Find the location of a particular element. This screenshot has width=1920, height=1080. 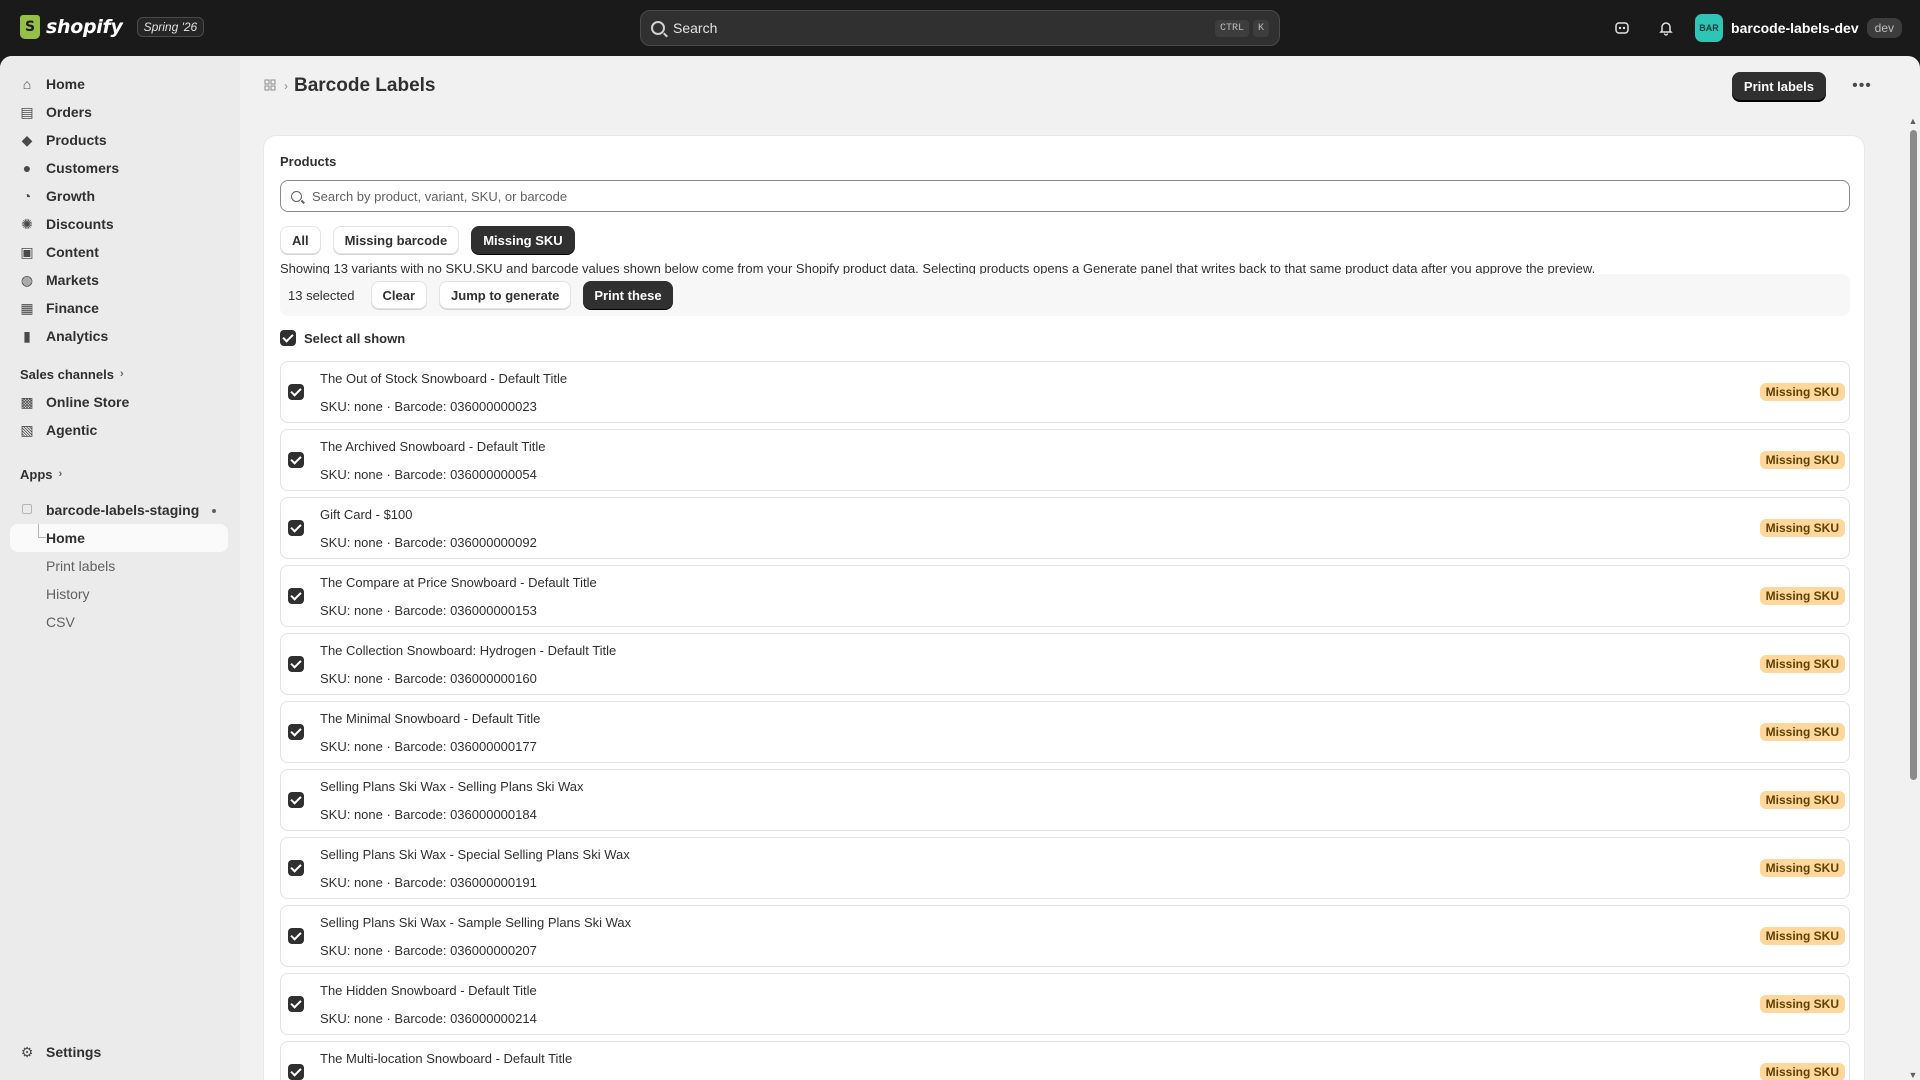

filter-missing-barcode: Missing barcode is located at coordinates (396, 240).